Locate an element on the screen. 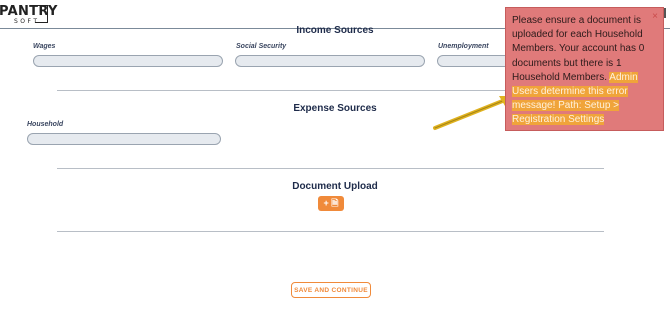  add-document-button: + 🗎 is located at coordinates (331, 203).